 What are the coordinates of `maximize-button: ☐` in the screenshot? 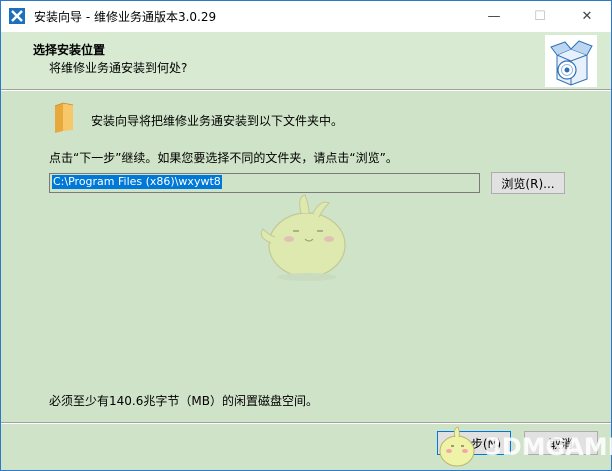 It's located at (540, 16).